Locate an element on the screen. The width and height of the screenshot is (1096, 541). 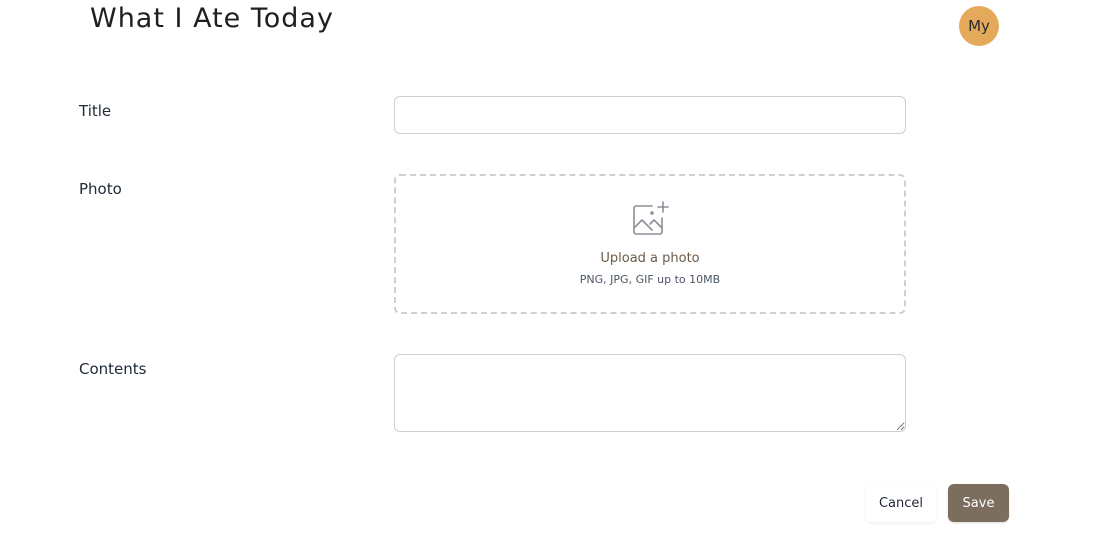
upload-photo-text: Upload a photo is located at coordinates (650, 258).